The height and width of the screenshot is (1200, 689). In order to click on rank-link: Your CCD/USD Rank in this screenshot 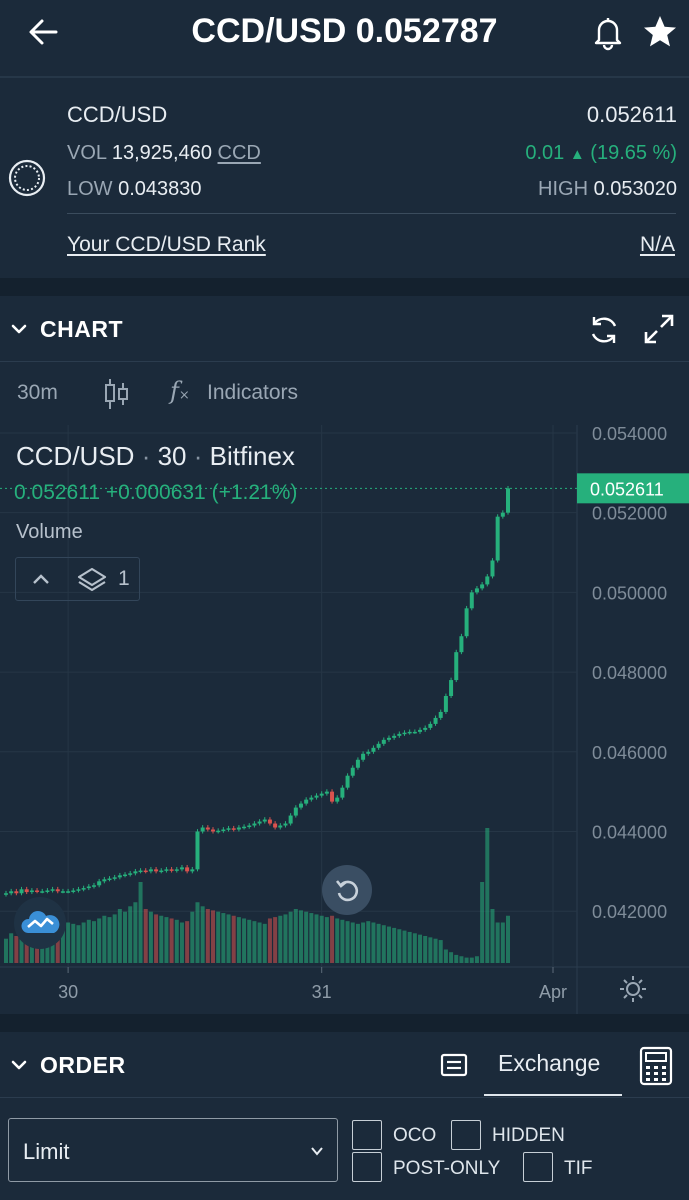, I will do `click(166, 245)`.